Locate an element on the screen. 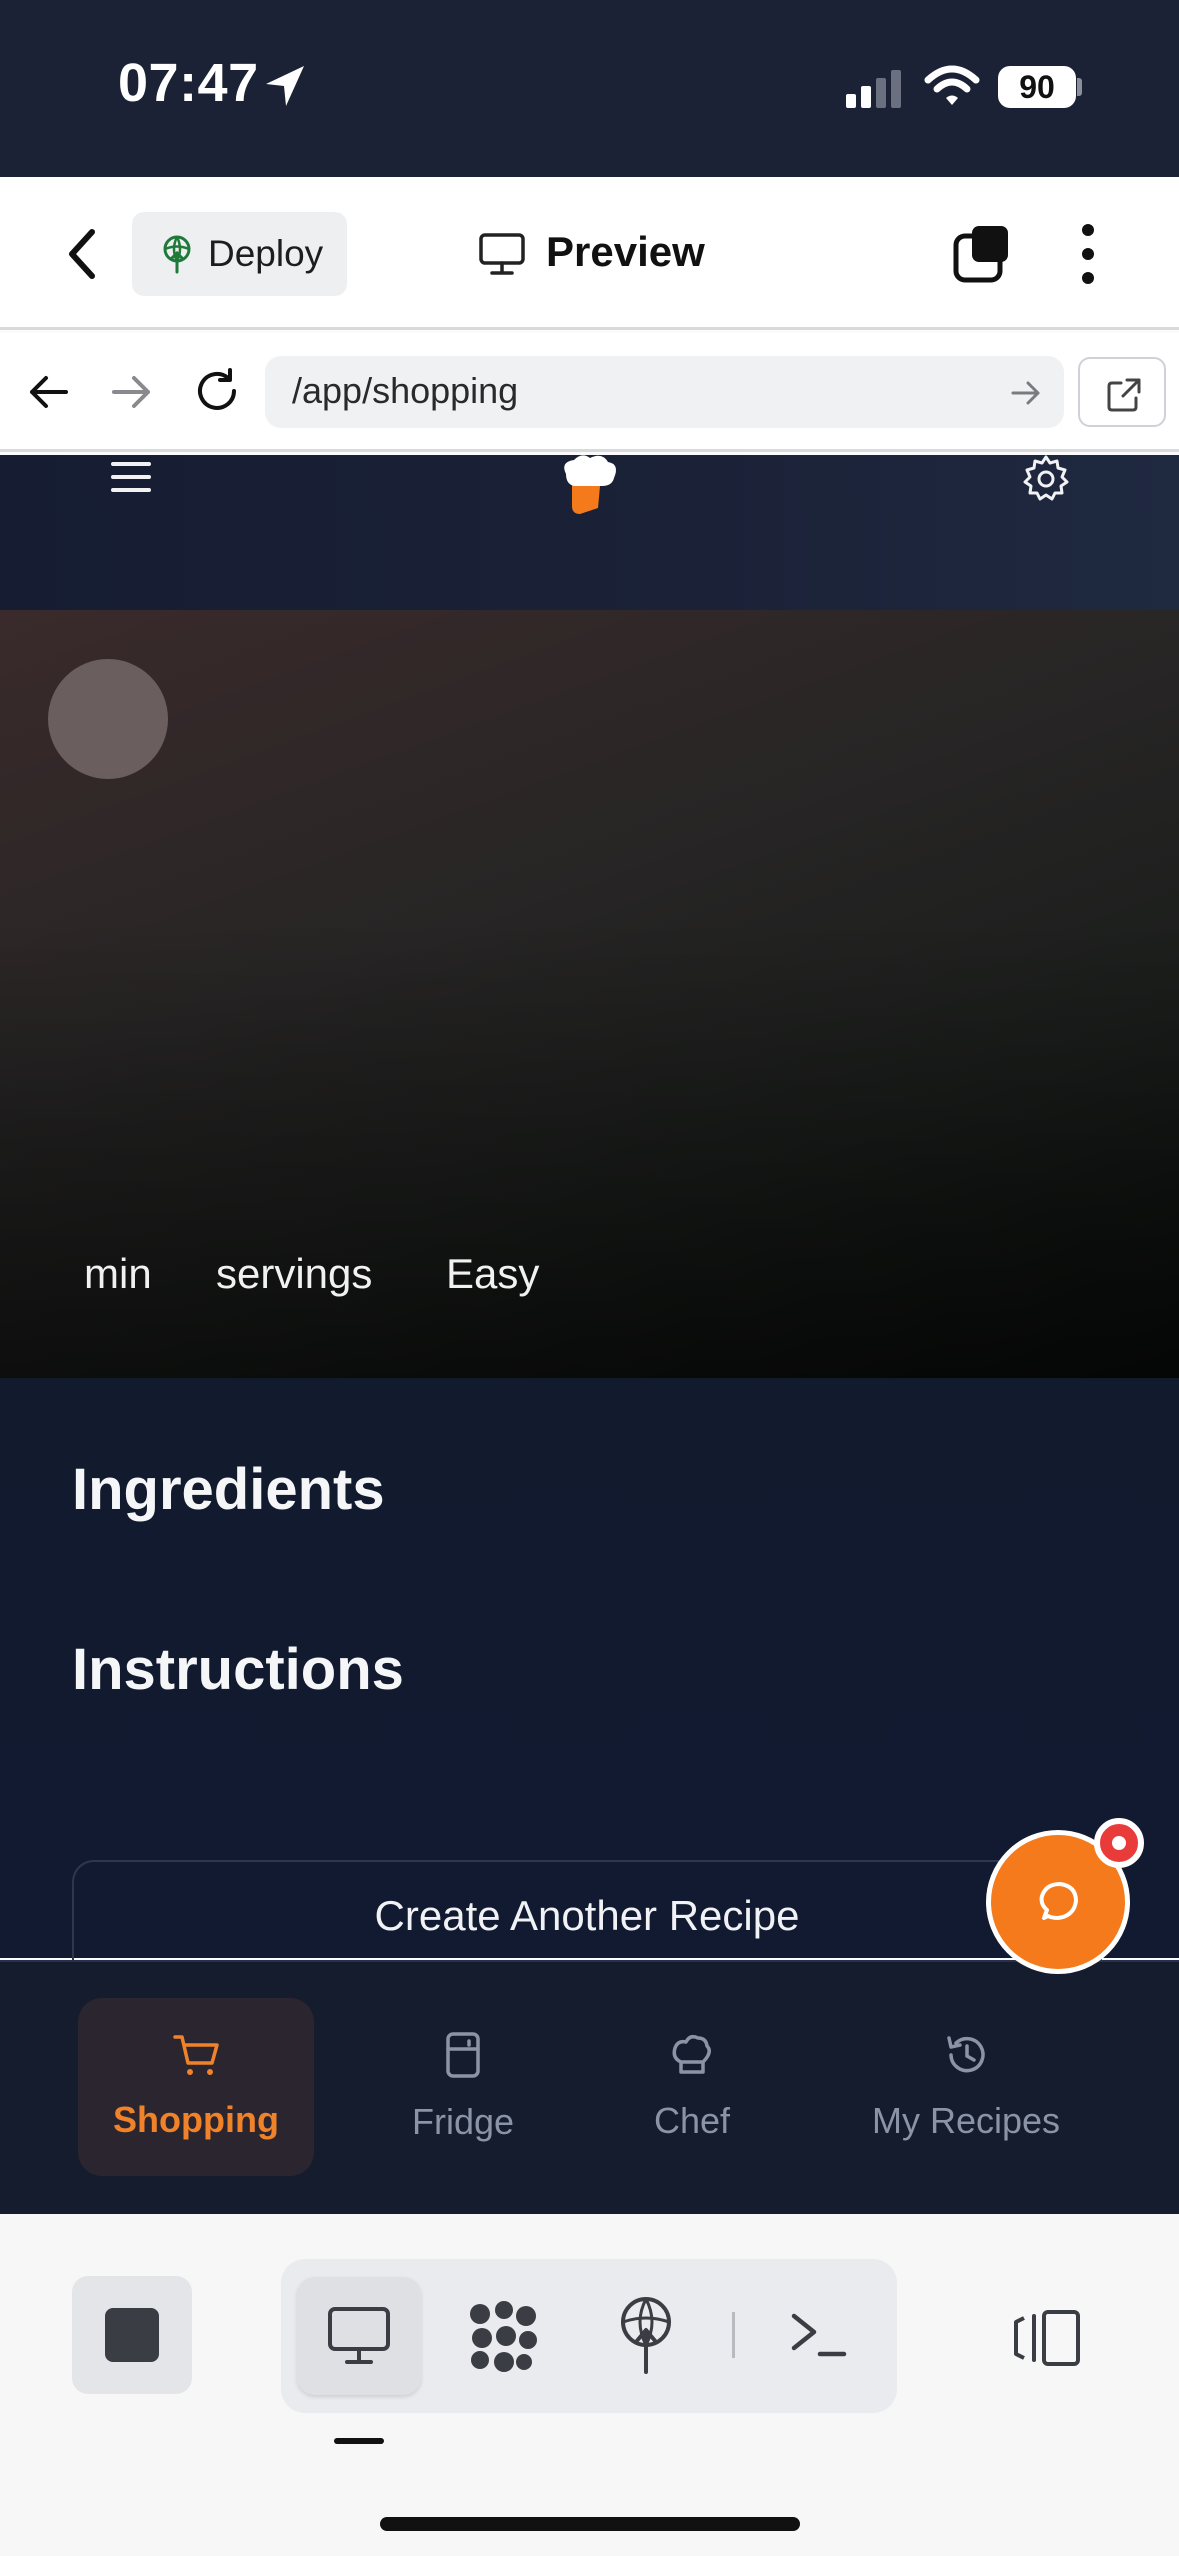  battery-nub is located at coordinates (1079, 87).